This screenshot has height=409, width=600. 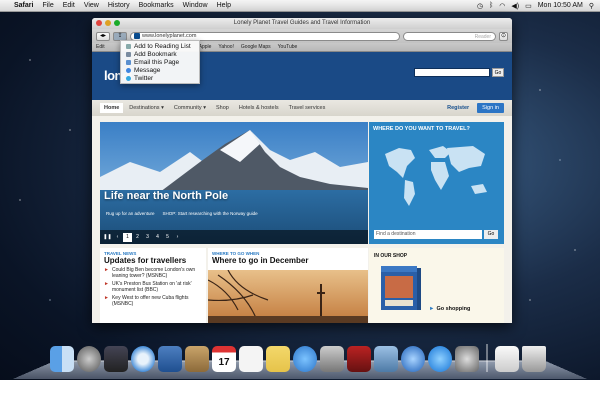 What do you see at coordinates (234, 237) in the screenshot?
I see `carousel-pager: ❚❚ ‹ 1 2 3 4 5 ›` at bounding box center [234, 237].